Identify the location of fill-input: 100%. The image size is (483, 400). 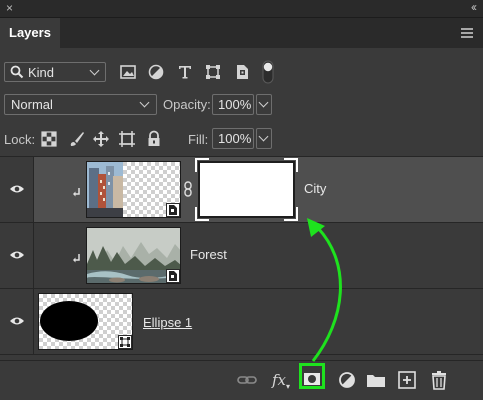
(233, 138).